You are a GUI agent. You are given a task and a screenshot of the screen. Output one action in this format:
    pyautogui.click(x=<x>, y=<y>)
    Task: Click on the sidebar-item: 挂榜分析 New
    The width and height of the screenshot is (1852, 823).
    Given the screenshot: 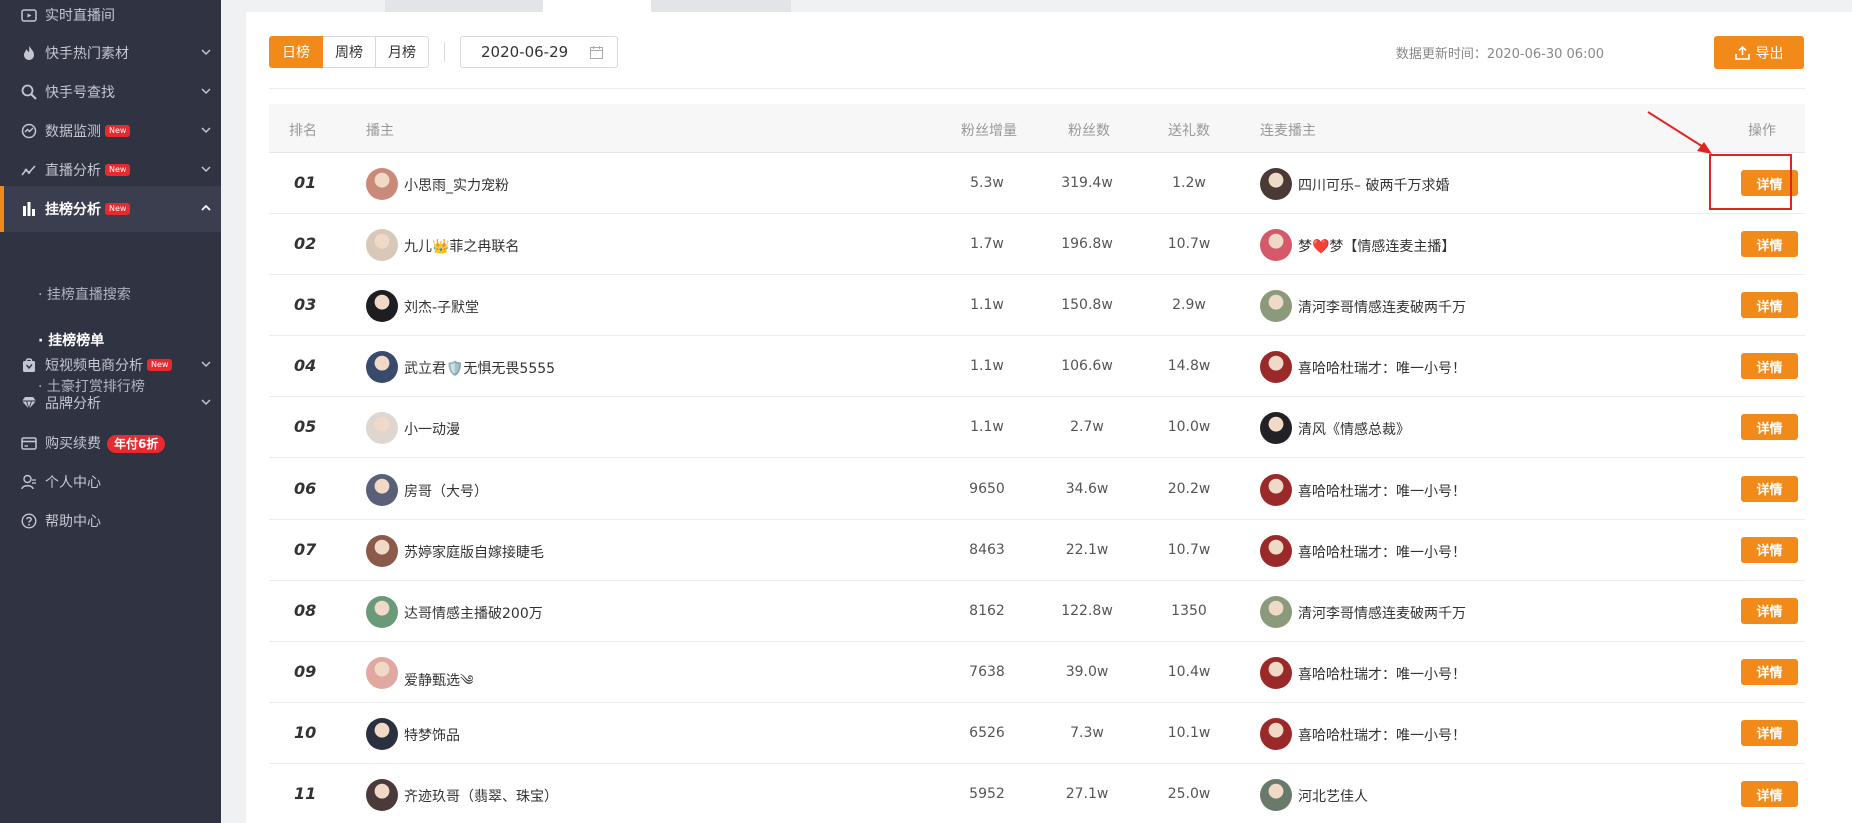 What is the action you would take?
    pyautogui.click(x=110, y=209)
    